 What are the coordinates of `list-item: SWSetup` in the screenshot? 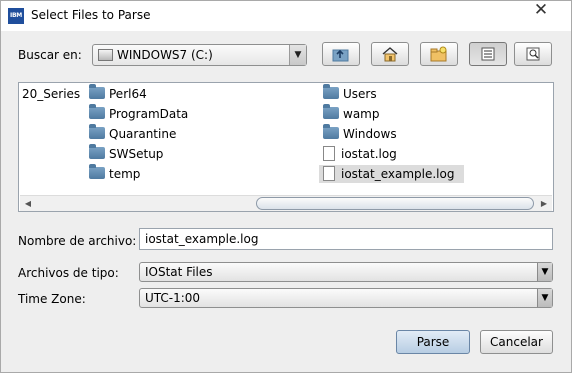 It's located at (126, 153).